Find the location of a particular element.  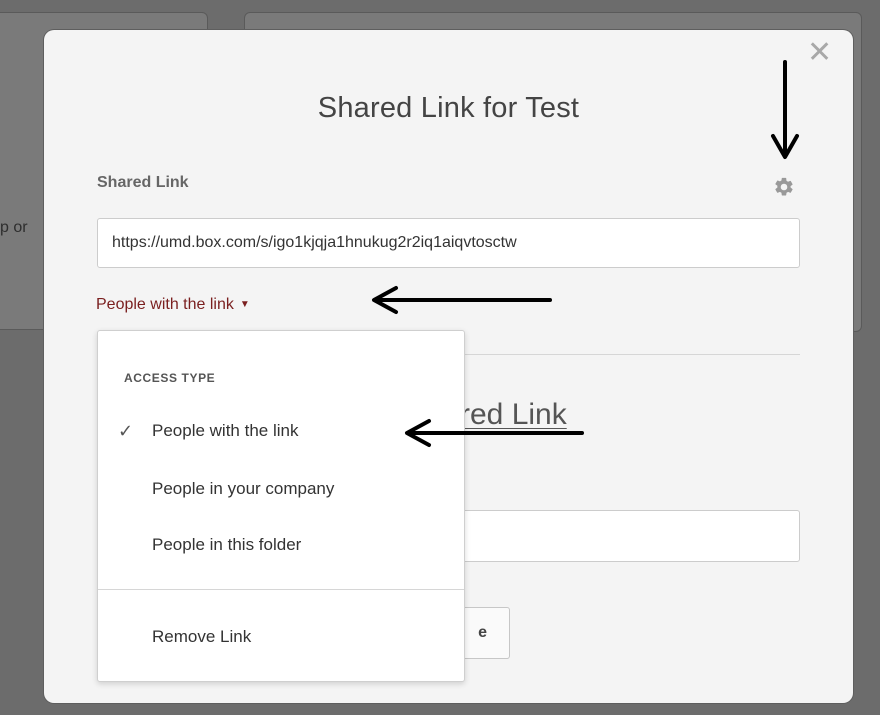

dropdown-header: ACCESS TYPE is located at coordinates (170, 378).